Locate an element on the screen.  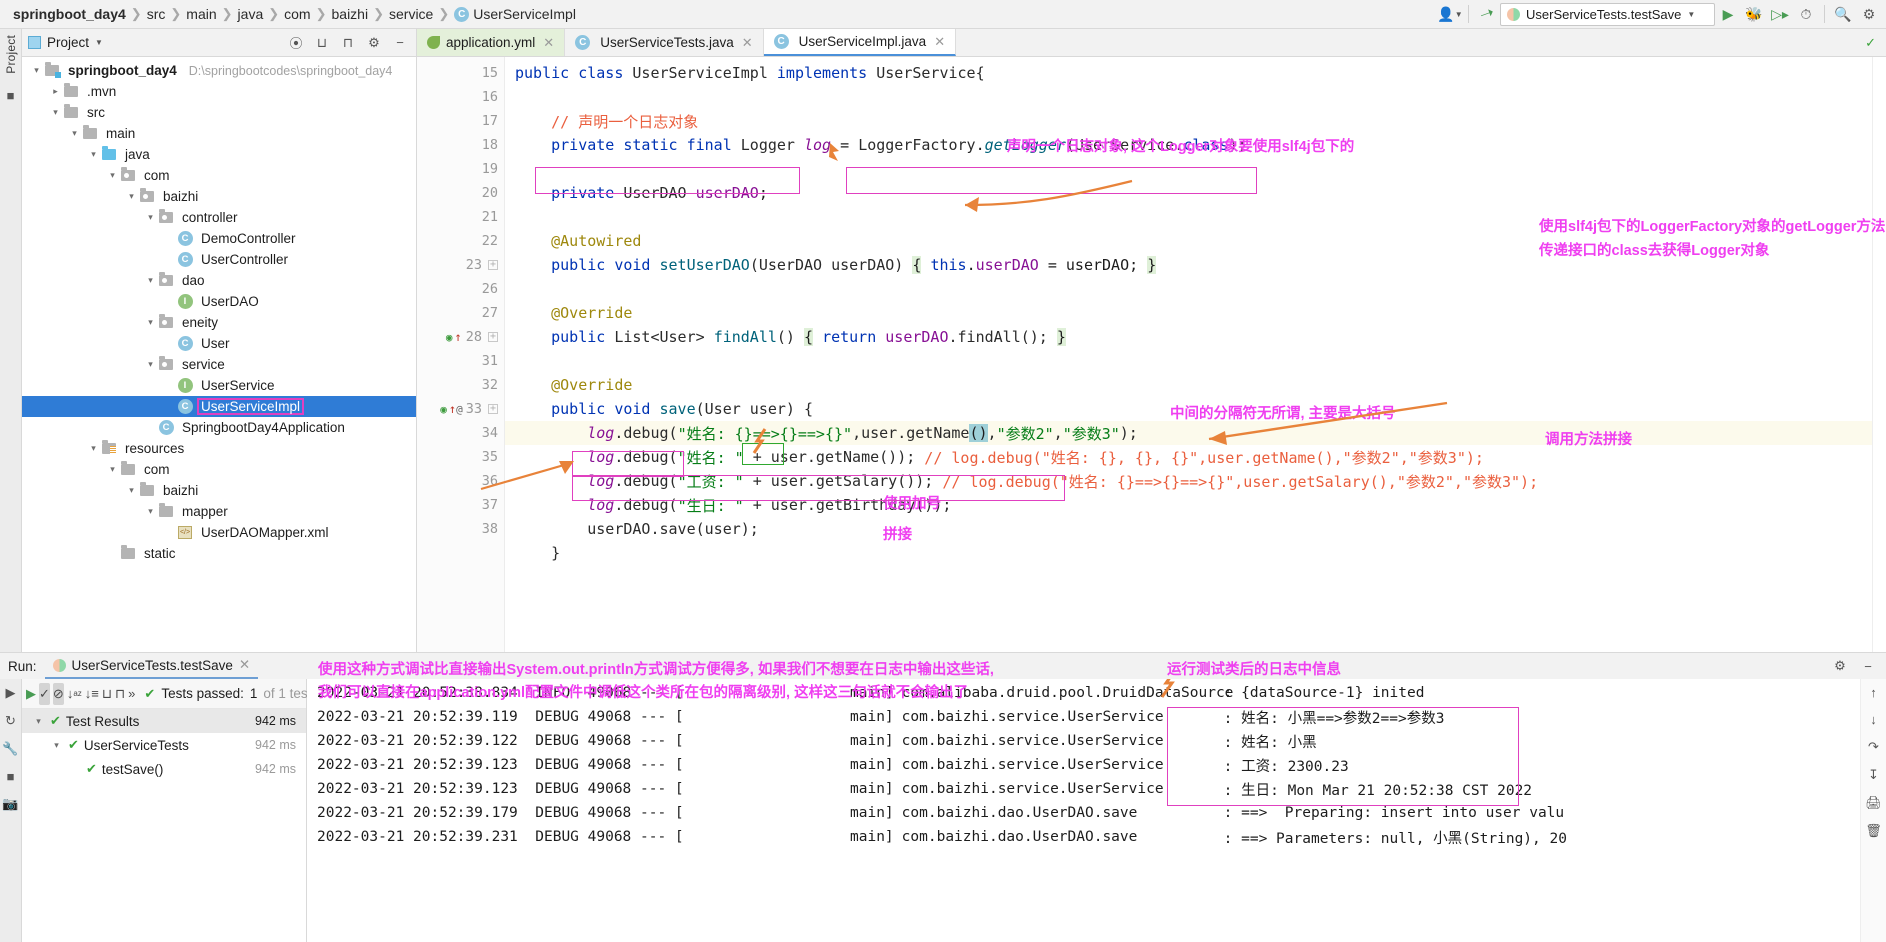
scroll-to-end-icon: ↧ is located at coordinates (1873, 775).